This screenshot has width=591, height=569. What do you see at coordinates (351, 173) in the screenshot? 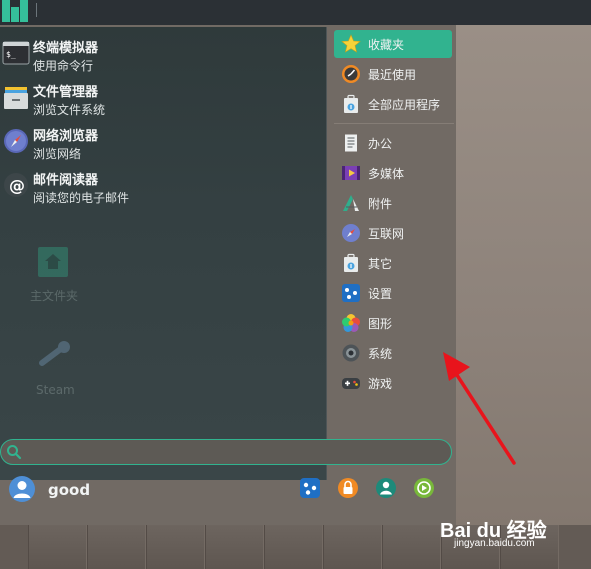
I see `multimedia-icon` at bounding box center [351, 173].